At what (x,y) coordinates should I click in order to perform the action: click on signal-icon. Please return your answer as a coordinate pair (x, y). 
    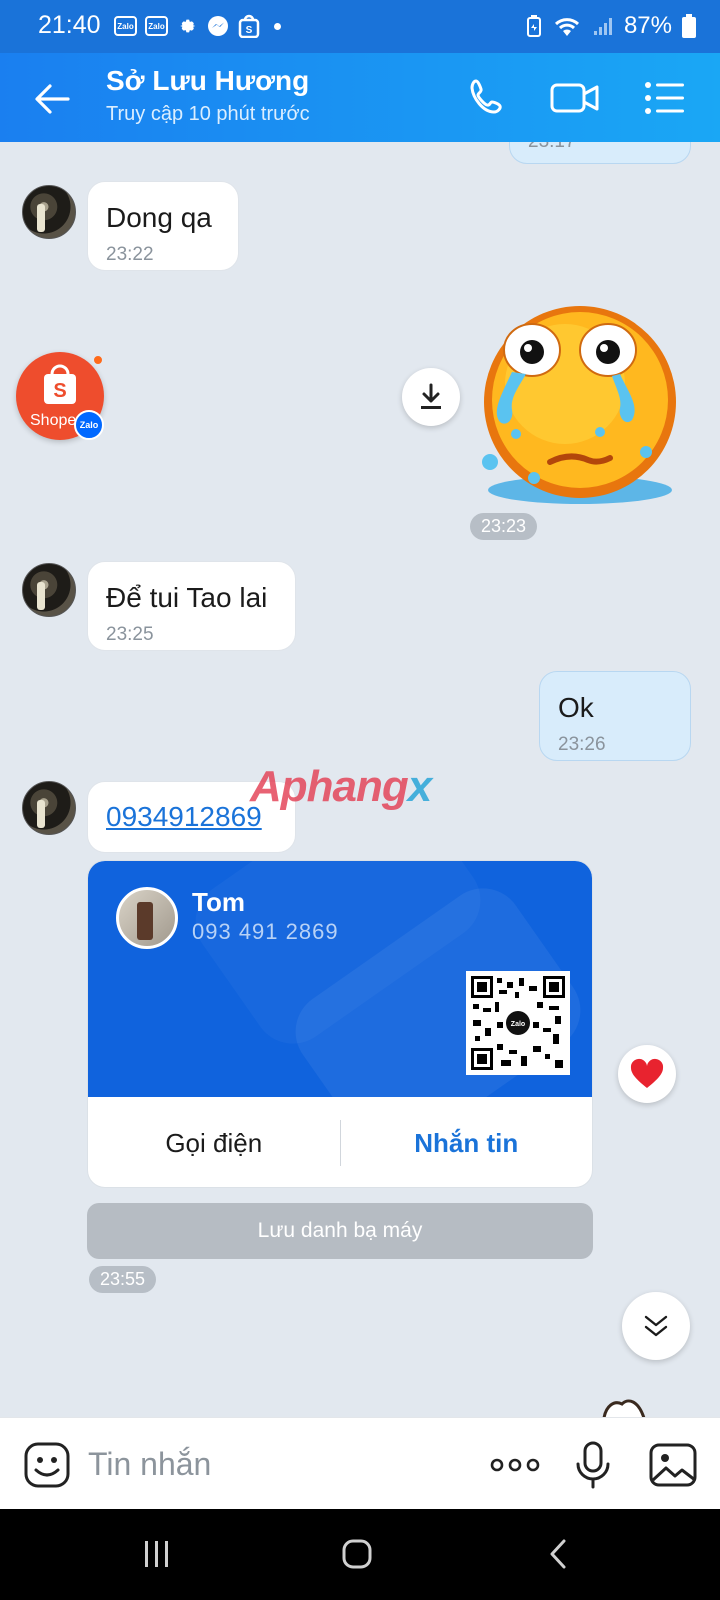
    Looking at the image, I should click on (602, 26).